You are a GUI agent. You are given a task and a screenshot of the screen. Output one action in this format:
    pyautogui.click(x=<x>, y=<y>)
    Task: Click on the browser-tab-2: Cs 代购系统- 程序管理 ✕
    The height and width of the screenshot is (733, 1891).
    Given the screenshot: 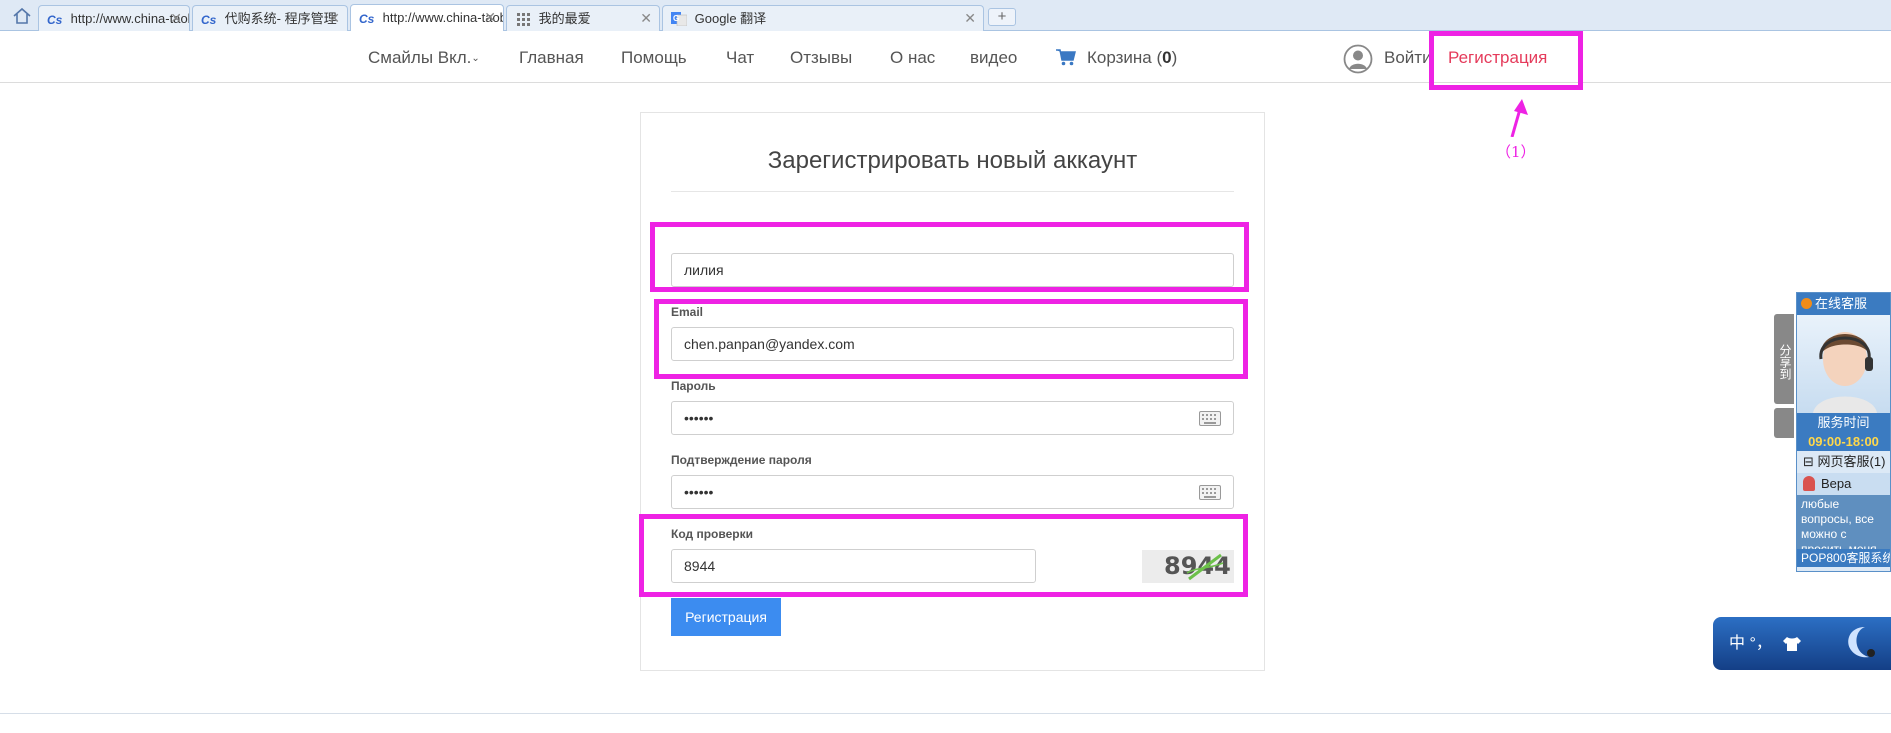 What is the action you would take?
    pyautogui.click(x=270, y=18)
    